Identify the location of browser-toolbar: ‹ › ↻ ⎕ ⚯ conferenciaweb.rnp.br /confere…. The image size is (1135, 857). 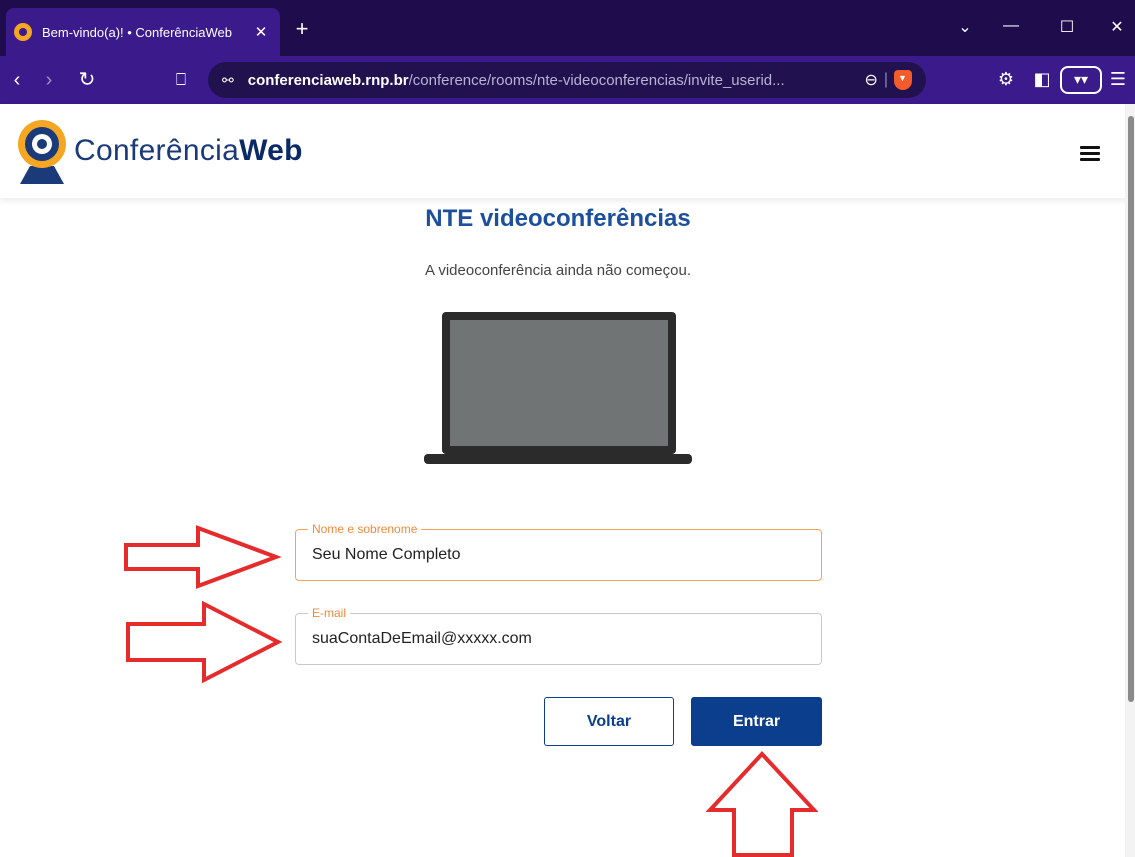
(567, 80).